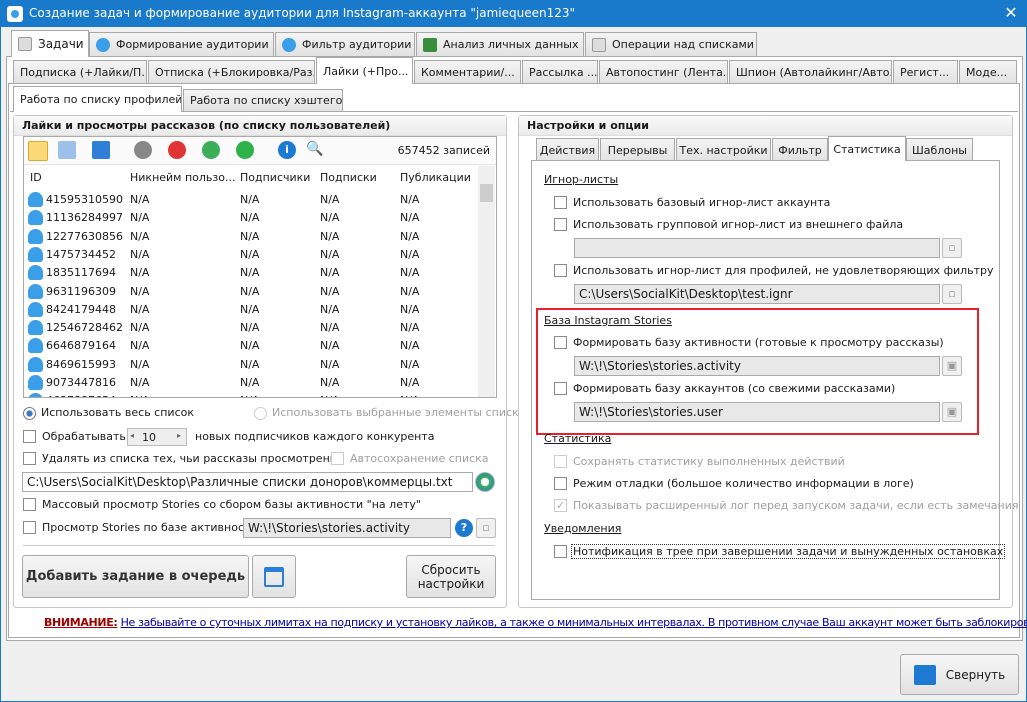  I want to click on scrollbar-thumb, so click(486, 193).